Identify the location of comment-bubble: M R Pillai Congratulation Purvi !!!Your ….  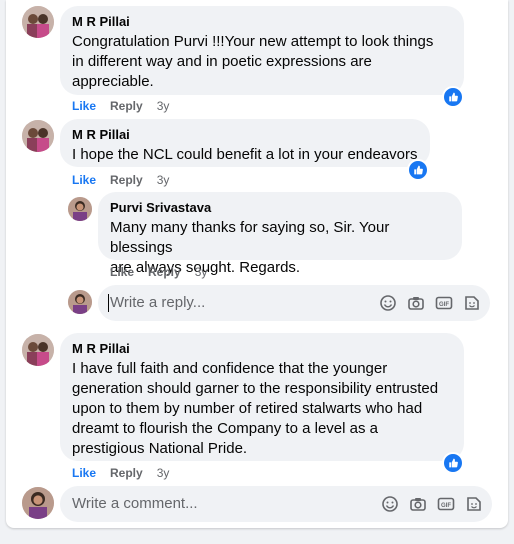
(262, 50).